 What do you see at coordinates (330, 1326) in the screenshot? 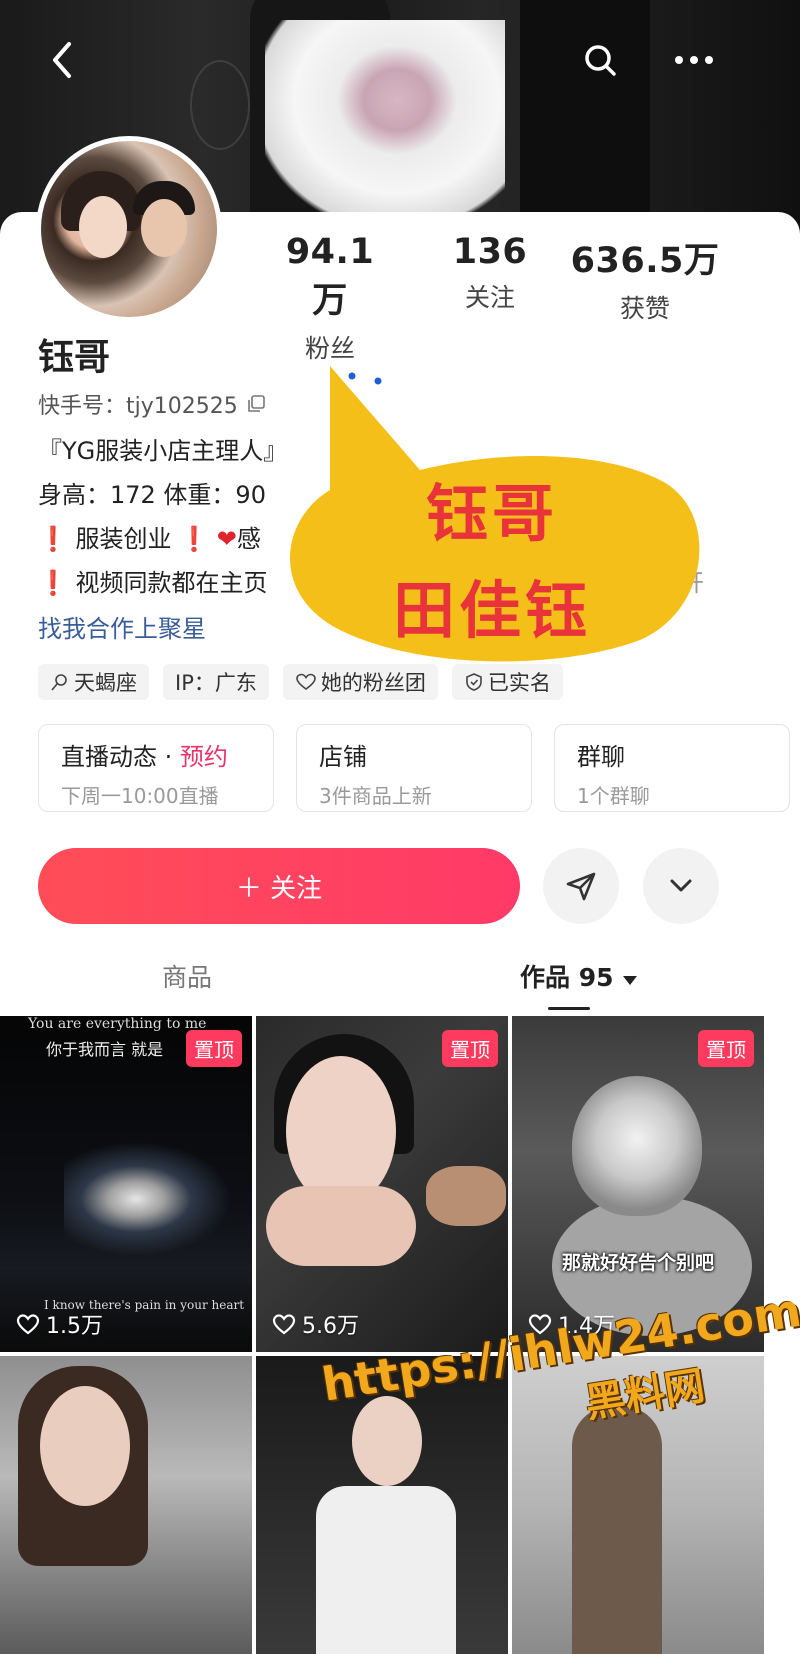
I see `likes-count: 5.6万` at bounding box center [330, 1326].